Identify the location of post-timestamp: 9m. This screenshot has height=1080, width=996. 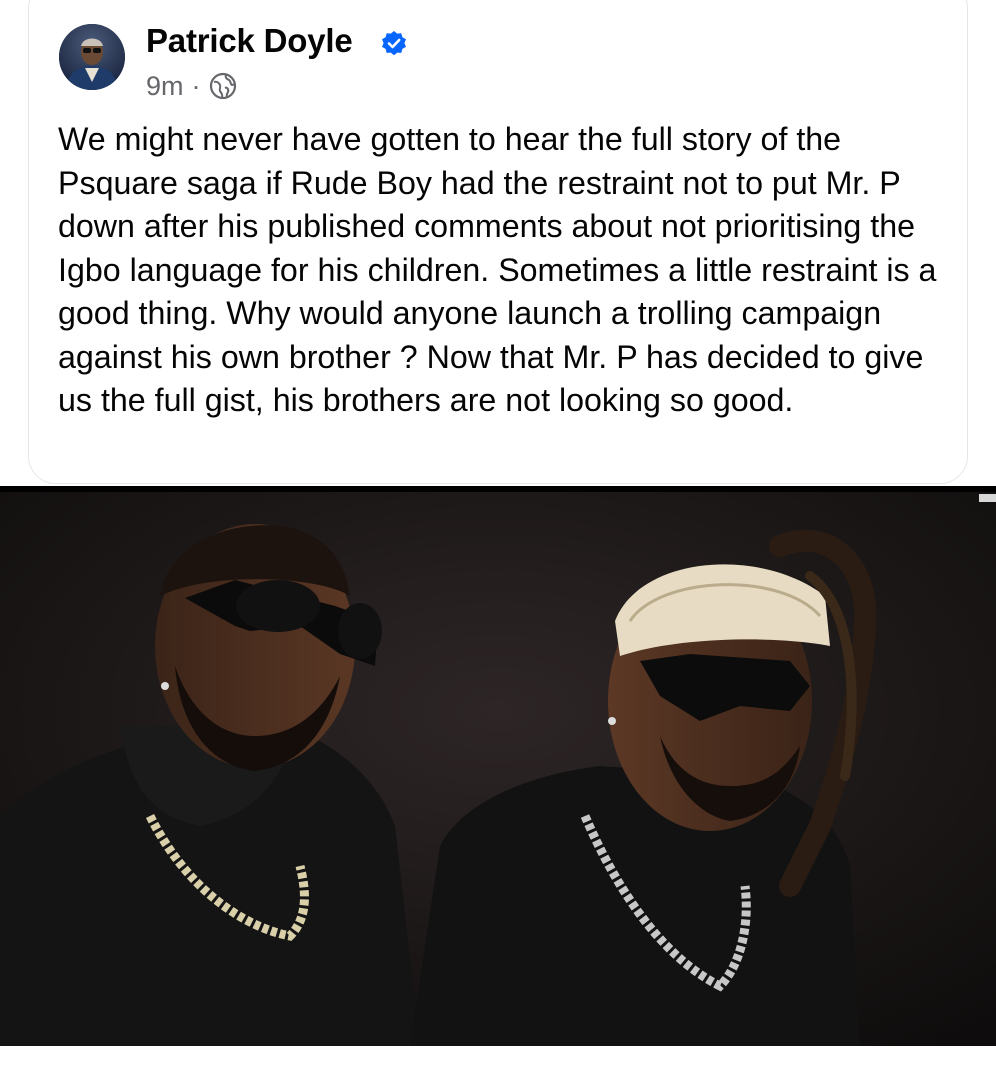
(165, 86).